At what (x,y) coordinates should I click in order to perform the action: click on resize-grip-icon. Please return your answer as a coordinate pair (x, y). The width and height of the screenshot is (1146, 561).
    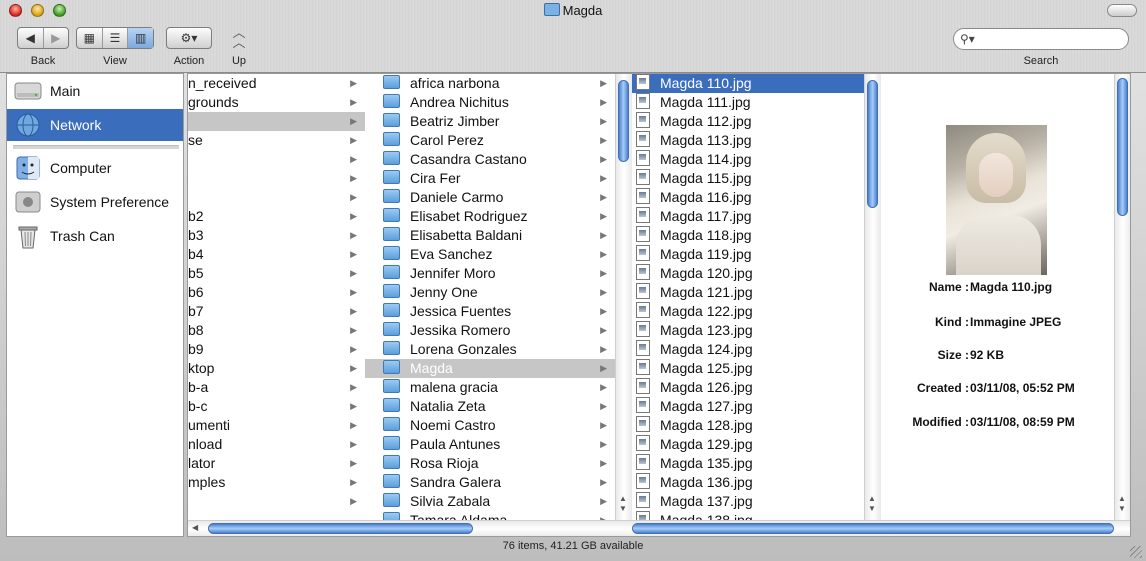
    Looking at the image, I should click on (1136, 552).